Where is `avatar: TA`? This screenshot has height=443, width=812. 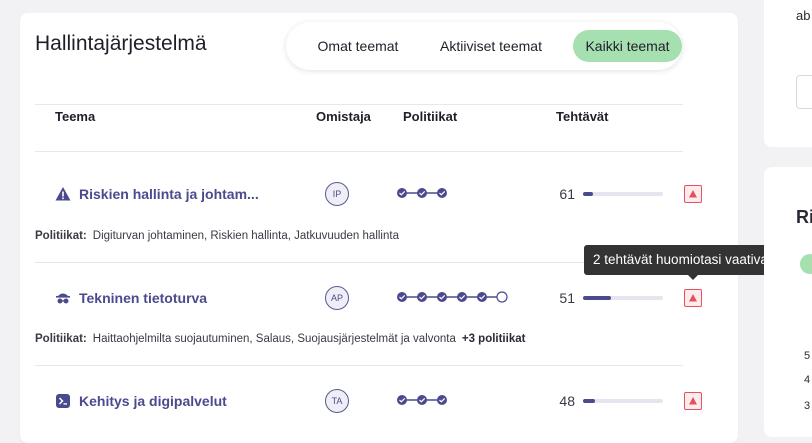
avatar: TA is located at coordinates (337, 401).